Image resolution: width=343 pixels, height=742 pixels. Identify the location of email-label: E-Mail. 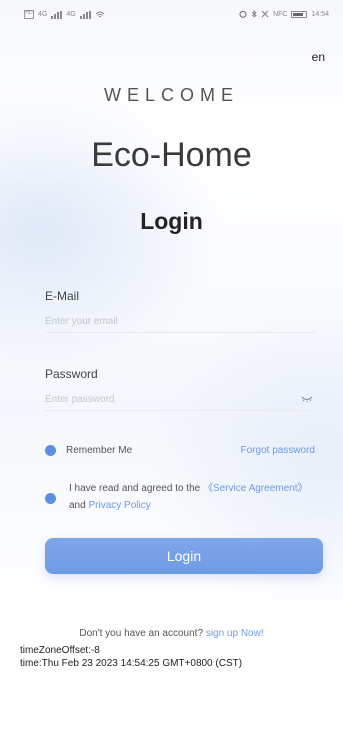
(62, 296).